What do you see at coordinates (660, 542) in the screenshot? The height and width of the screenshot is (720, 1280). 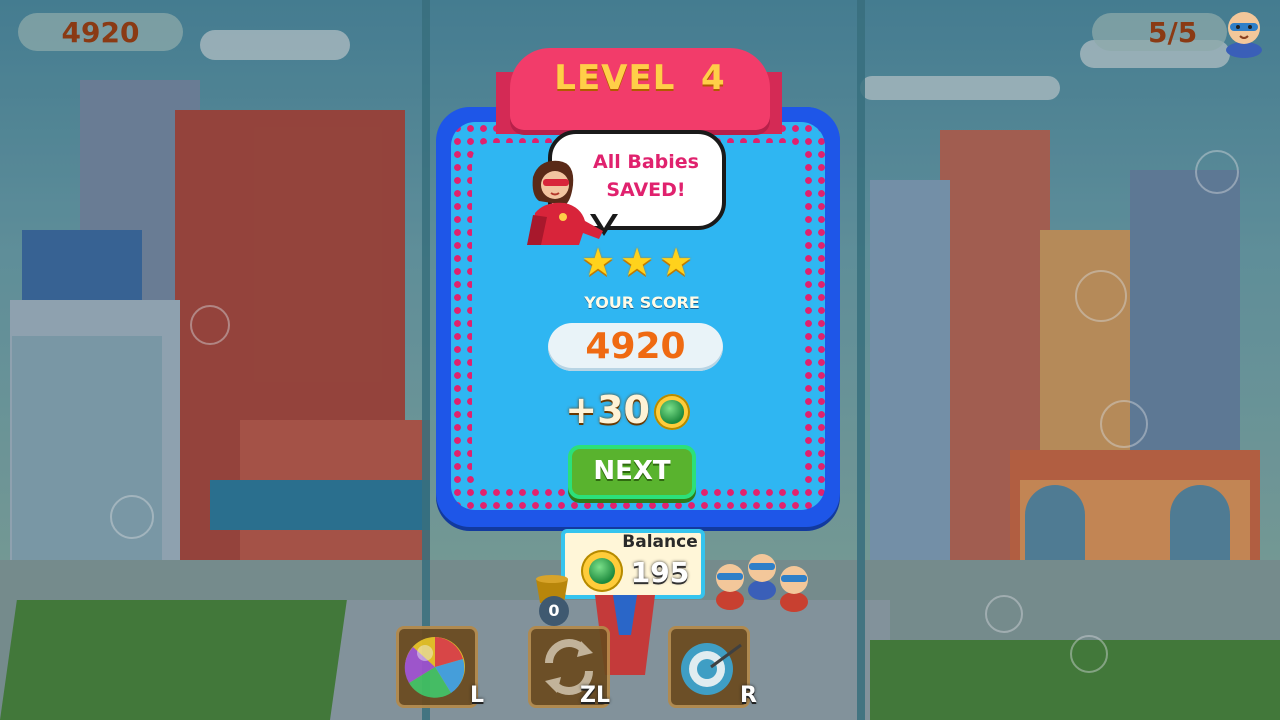 I see `balance-label: Balance` at bounding box center [660, 542].